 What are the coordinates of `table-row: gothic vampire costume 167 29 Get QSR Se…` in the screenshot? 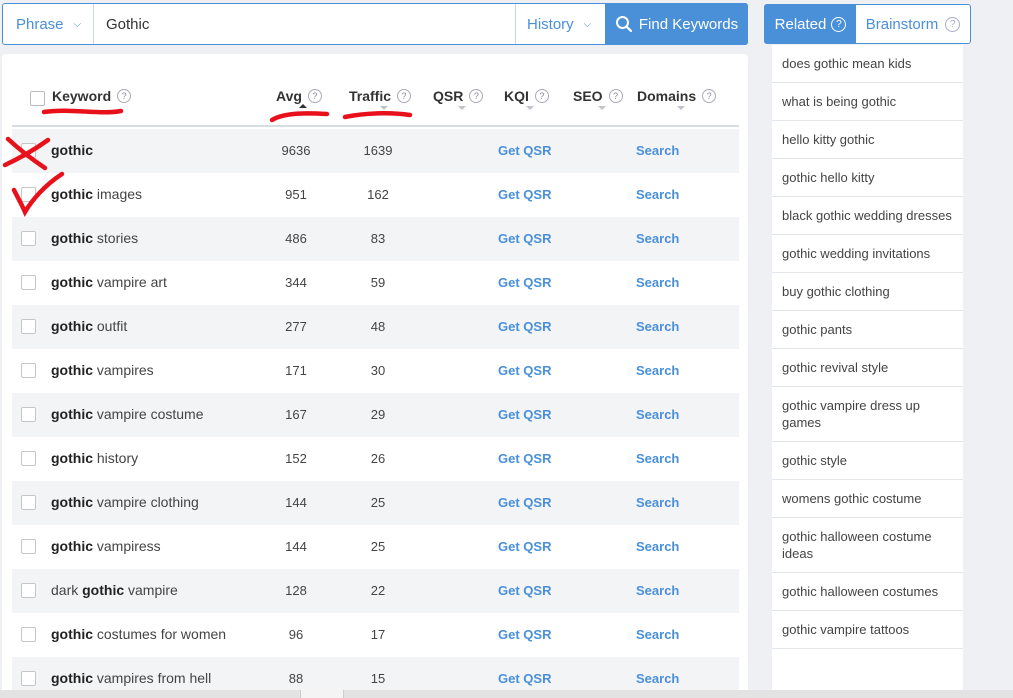 It's located at (375, 415).